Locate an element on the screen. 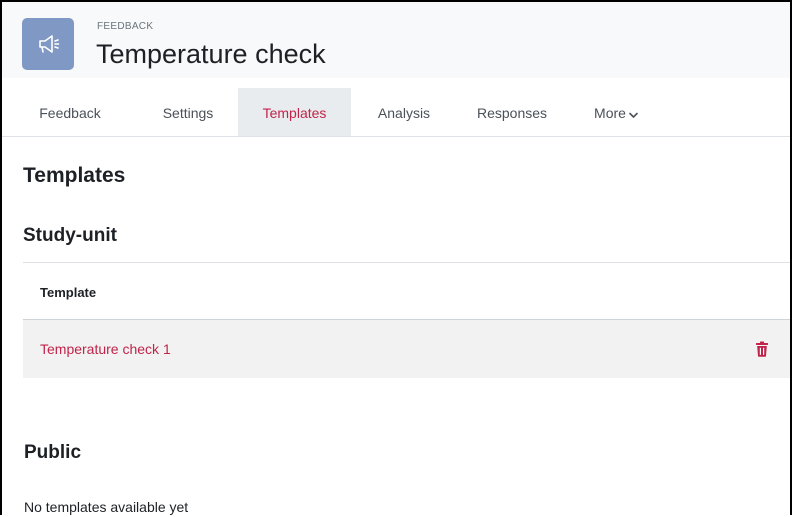  trash-icon is located at coordinates (762, 349).